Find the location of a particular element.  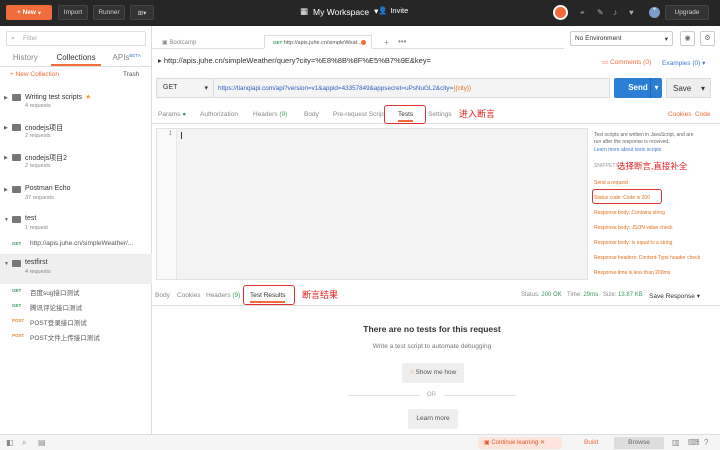

tab-cookies: Cookies is located at coordinates (188, 295).